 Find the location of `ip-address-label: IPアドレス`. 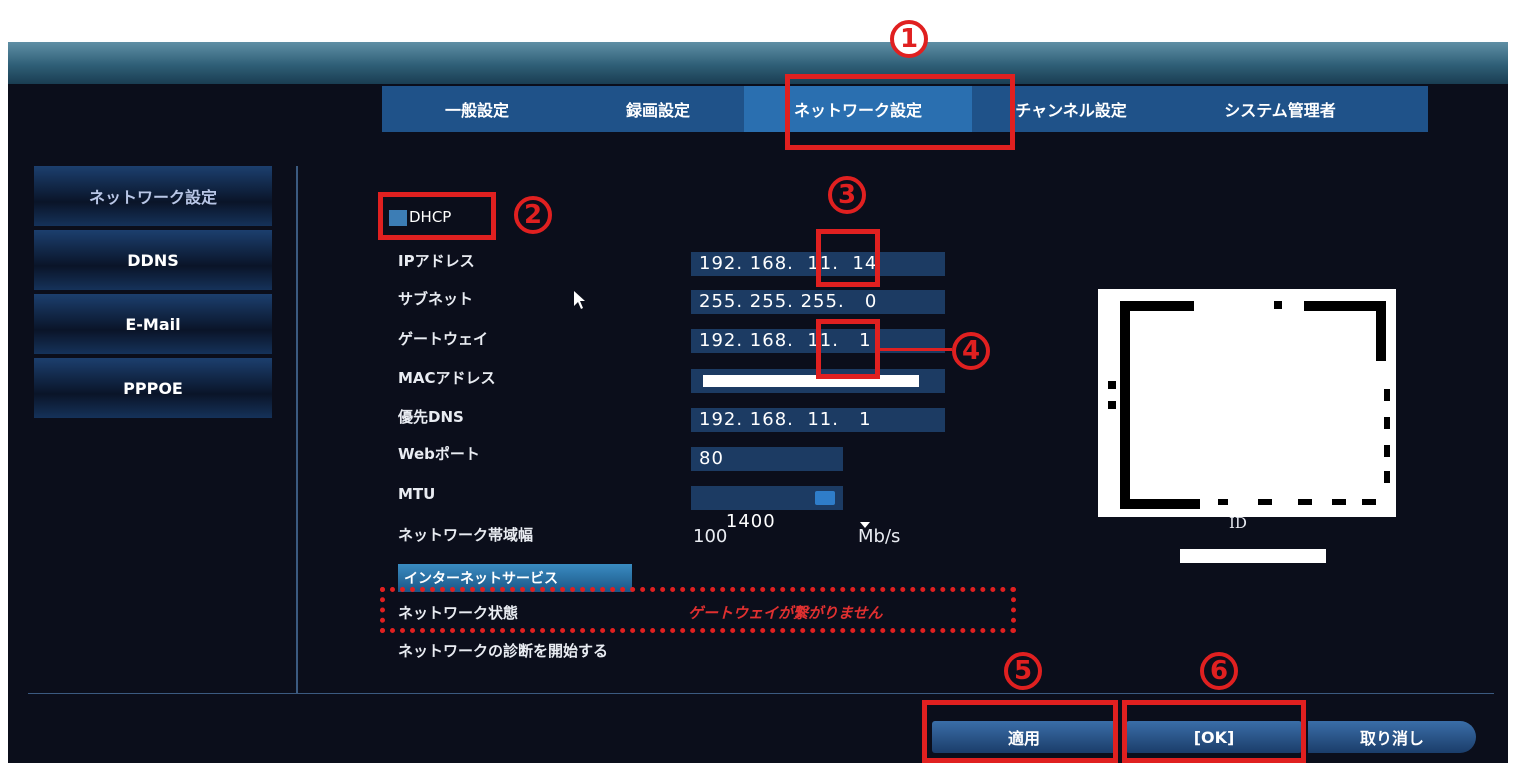

ip-address-label: IPアドレス is located at coordinates (436, 261).